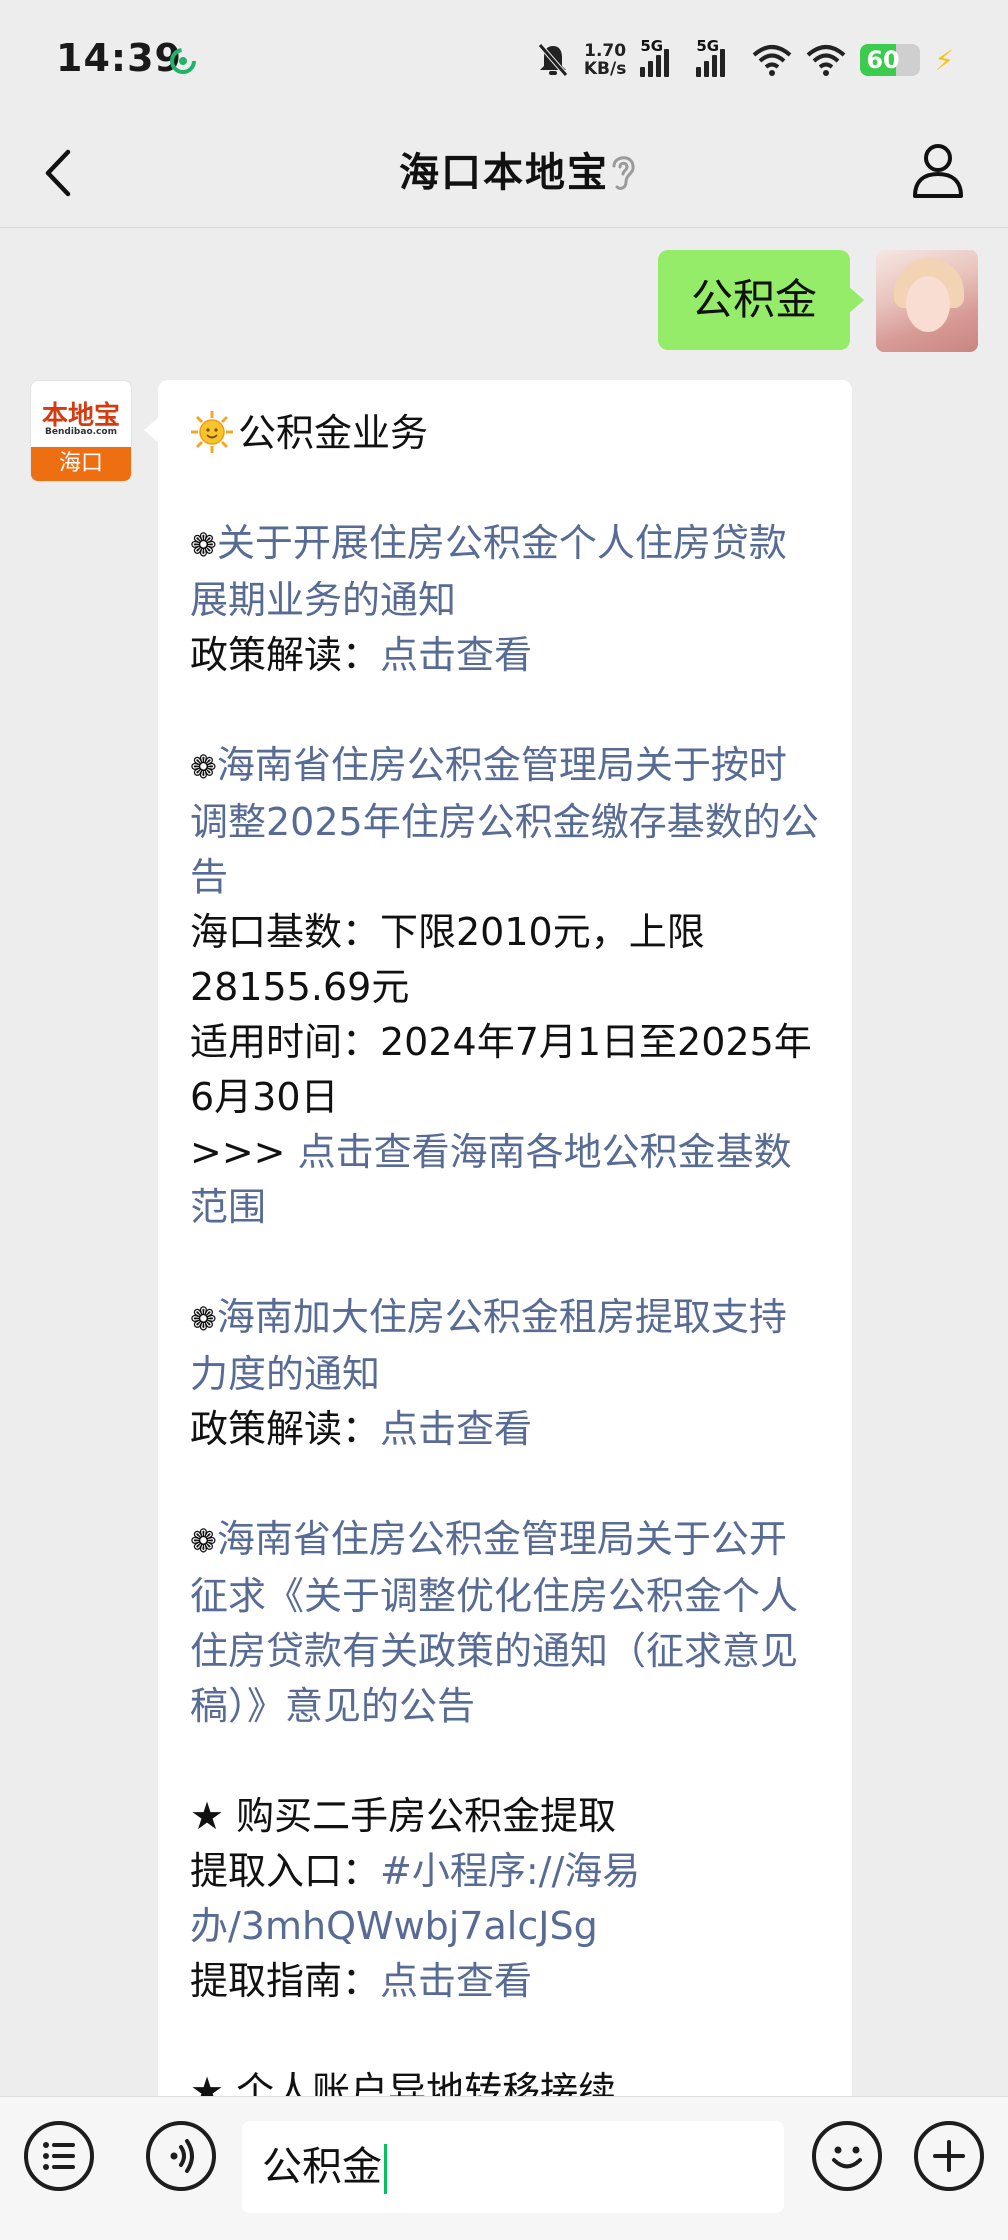 This screenshot has width=1008, height=2240. Describe the element at coordinates (488, 571) in the screenshot. I see `notice-link-loan-extension: 关于开展住房公积金个人住房贷款展期业务的通知` at that location.